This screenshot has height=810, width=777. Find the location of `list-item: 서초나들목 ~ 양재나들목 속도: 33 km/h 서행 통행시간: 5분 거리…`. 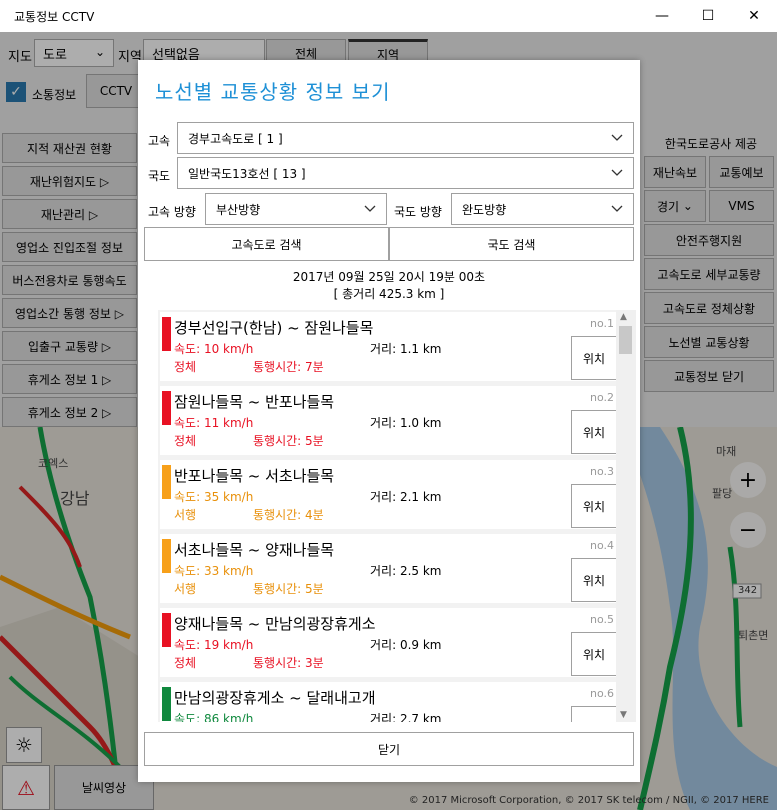

list-item: 서초나들목 ~ 양재나들목 속도: 33 km/h 서행 통행시간: 5분 거리… is located at coordinates (388, 568).